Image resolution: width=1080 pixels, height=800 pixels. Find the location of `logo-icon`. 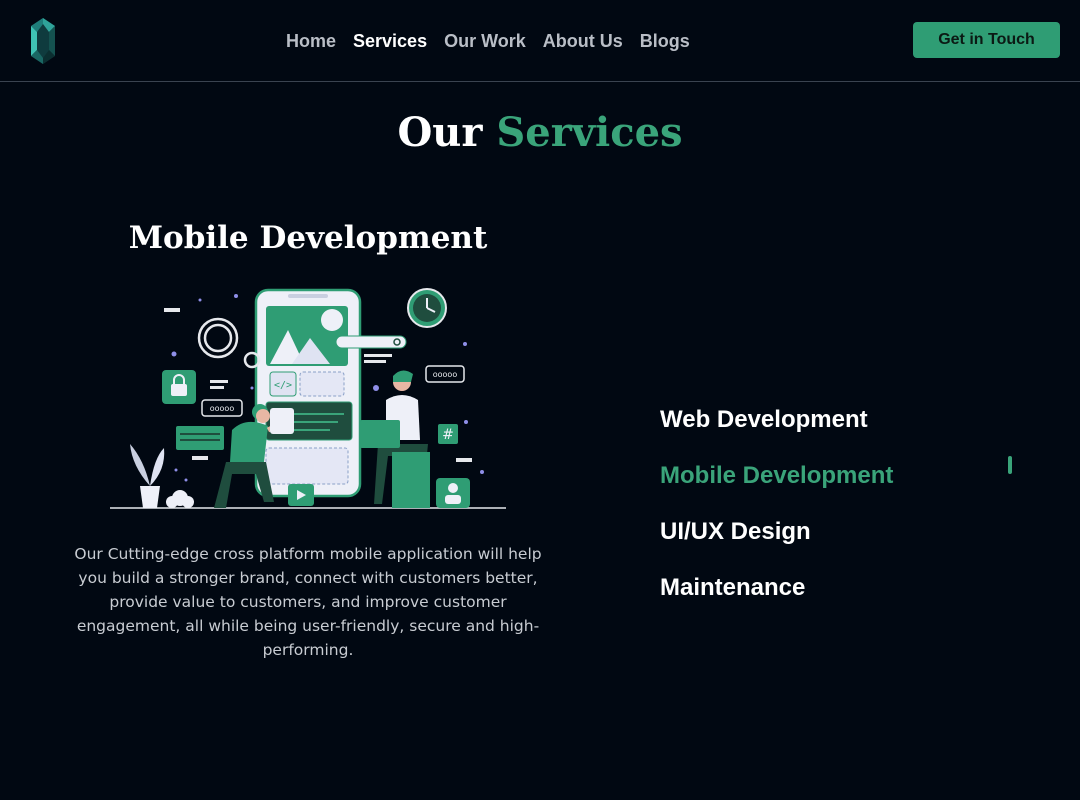

logo-icon is located at coordinates (43, 41).